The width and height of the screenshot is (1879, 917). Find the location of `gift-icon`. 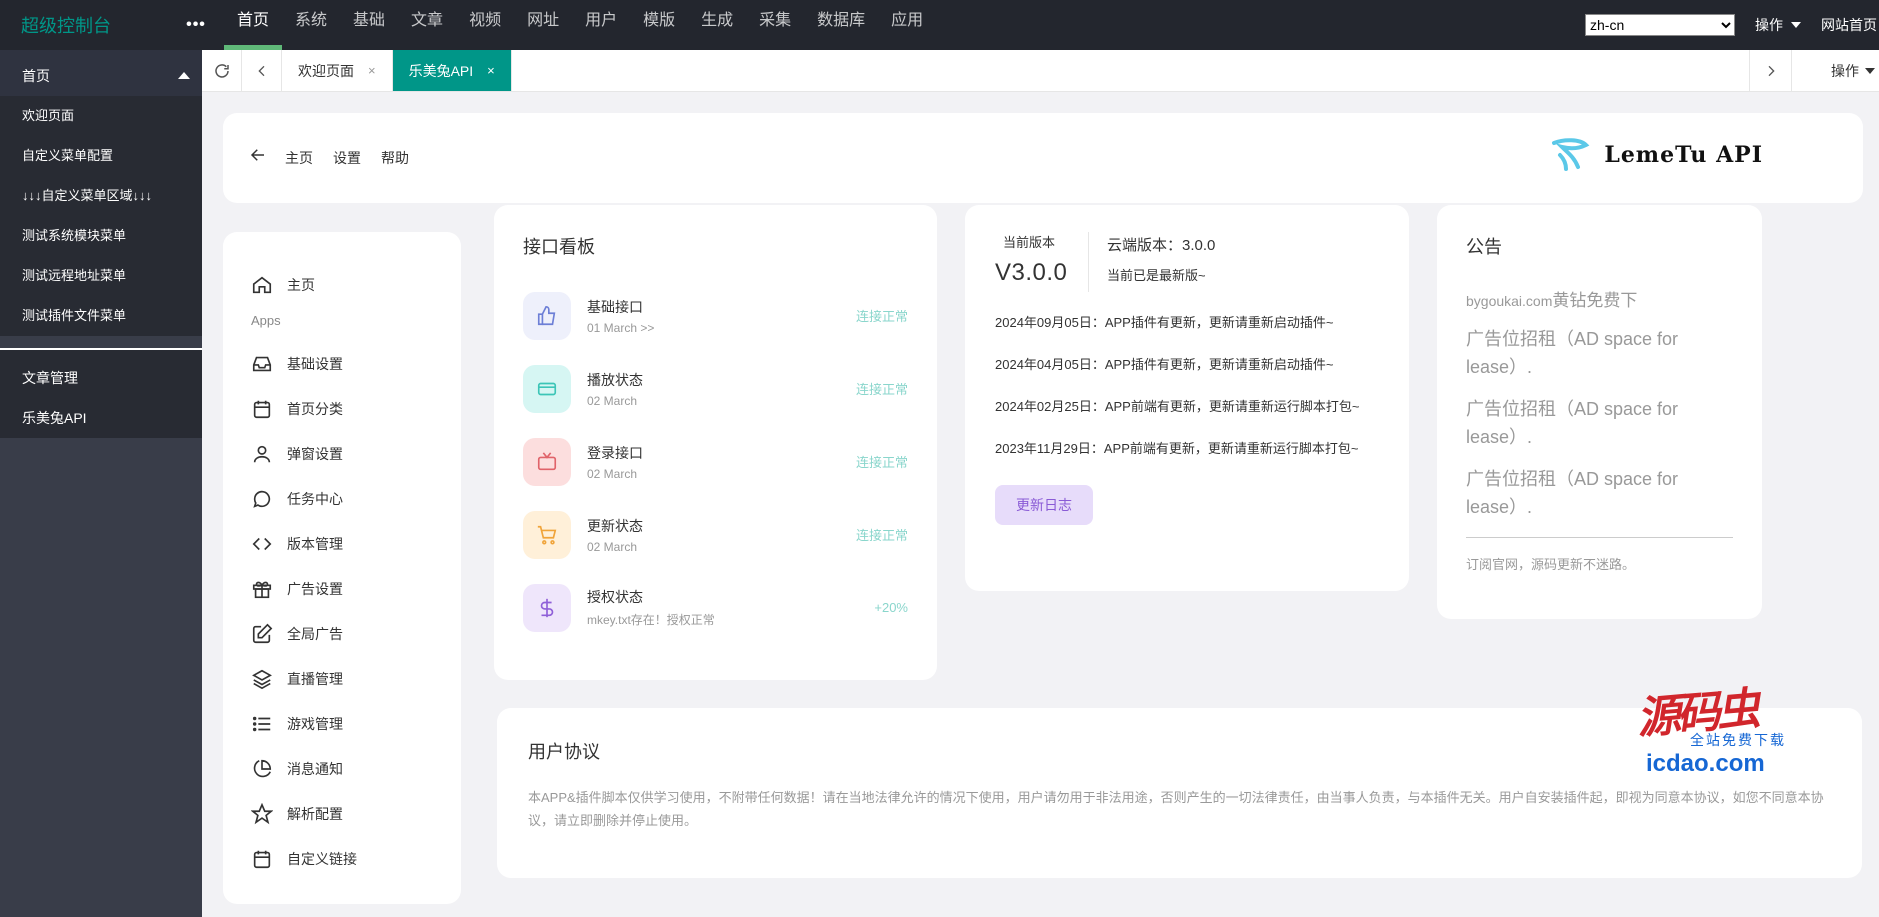

gift-icon is located at coordinates (262, 589).